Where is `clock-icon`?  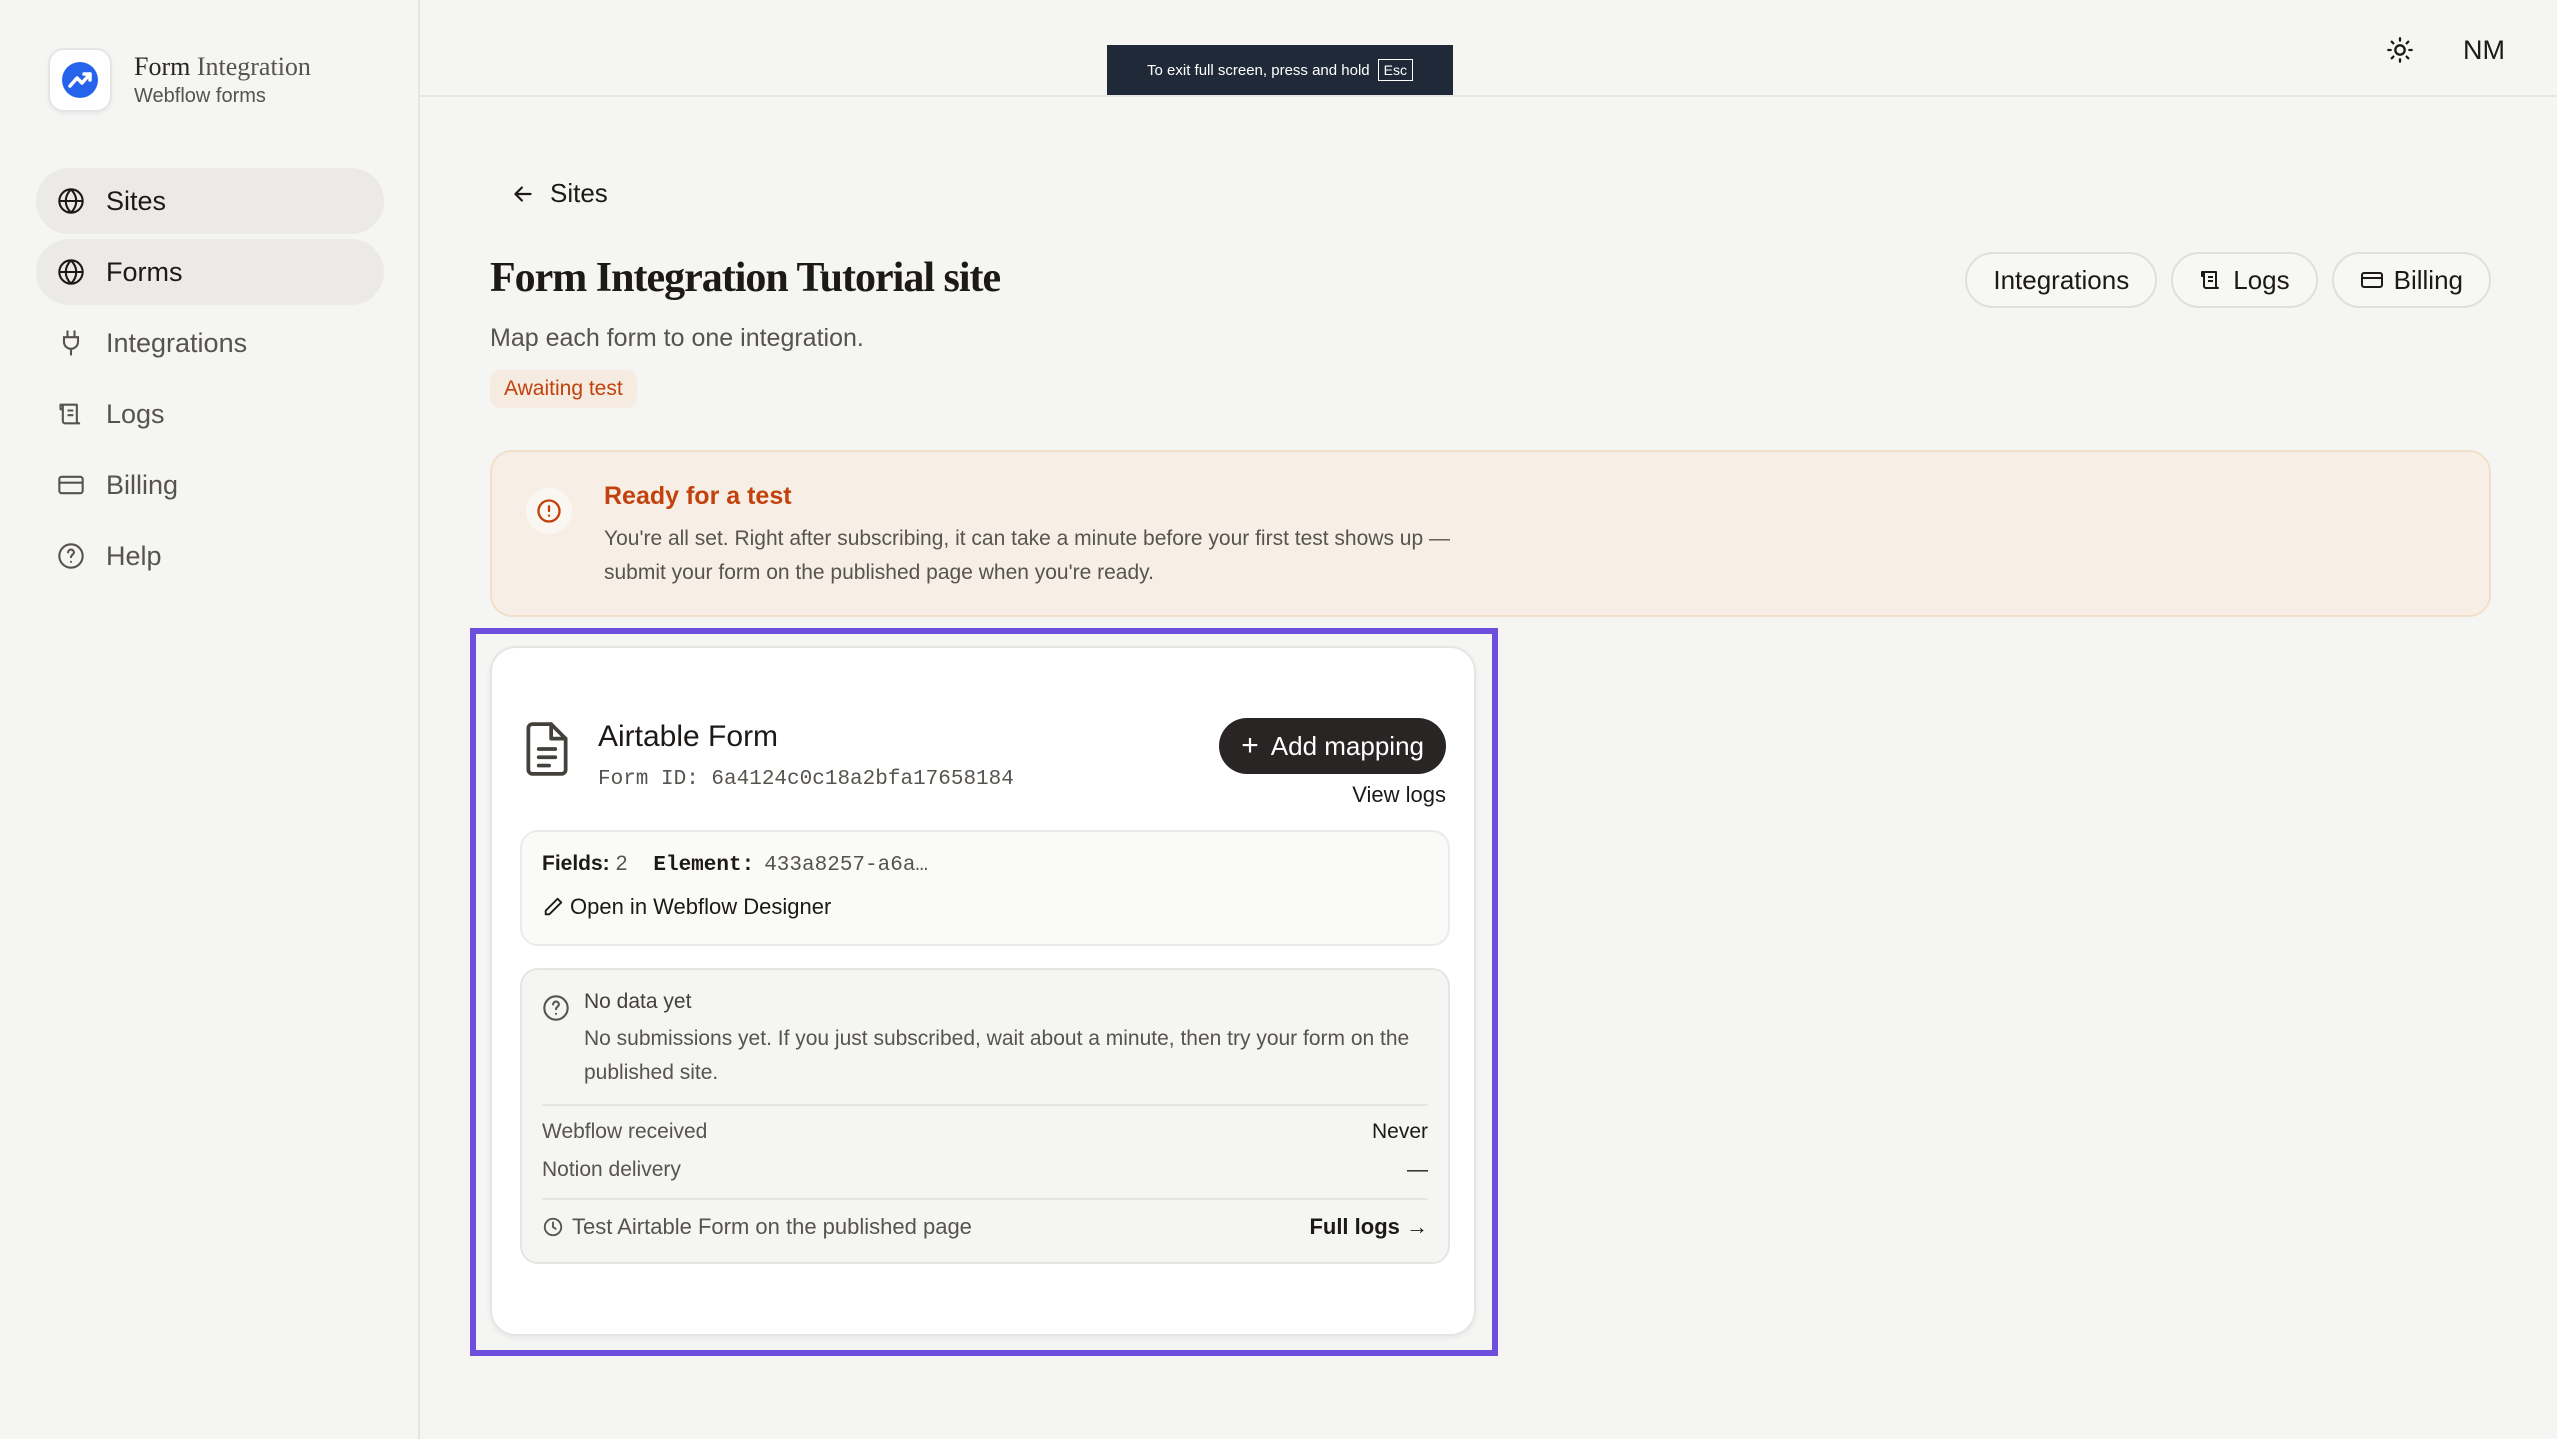
clock-icon is located at coordinates (553, 1227).